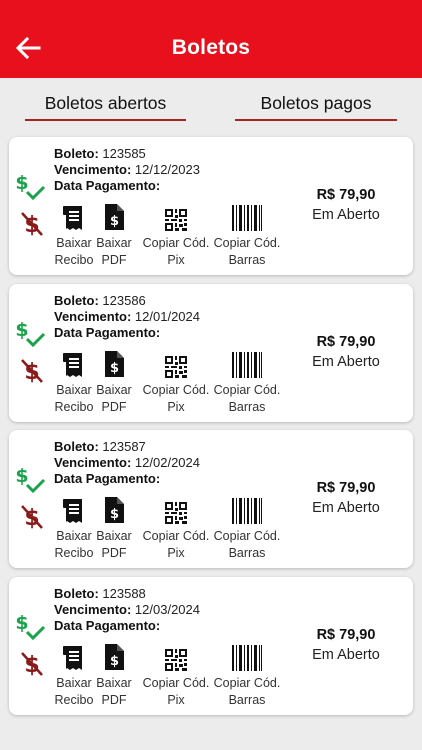  I want to click on tab-label: Boletos pagos, so click(316, 103).